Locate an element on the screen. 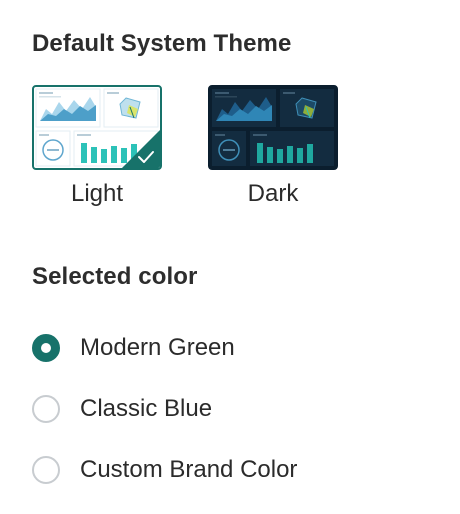 The image size is (460, 514). color-option-label: Modern Green is located at coordinates (157, 347).